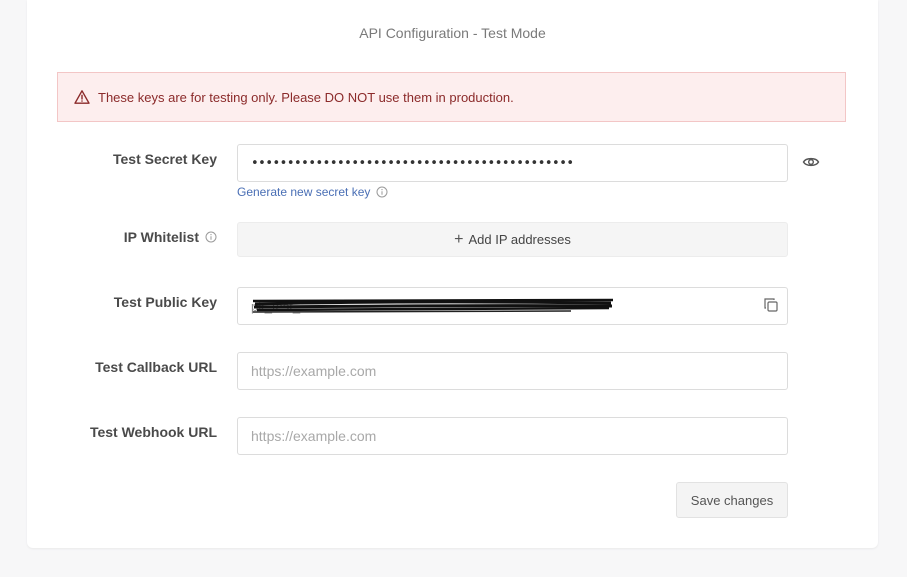 The height and width of the screenshot is (577, 907). What do you see at coordinates (771, 305) in the screenshot?
I see `copy-icon` at bounding box center [771, 305].